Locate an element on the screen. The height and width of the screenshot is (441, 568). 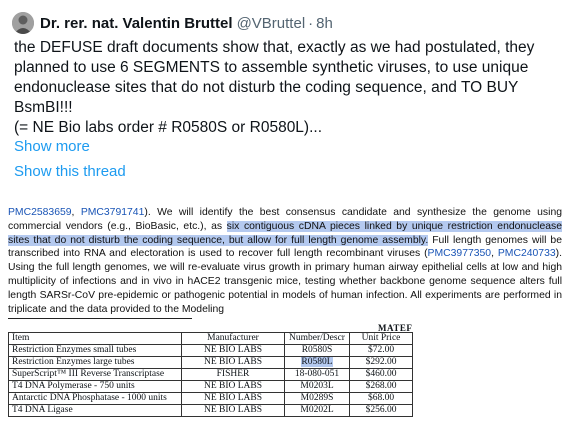
cell-number-highlighted: R0580L is located at coordinates (317, 362).